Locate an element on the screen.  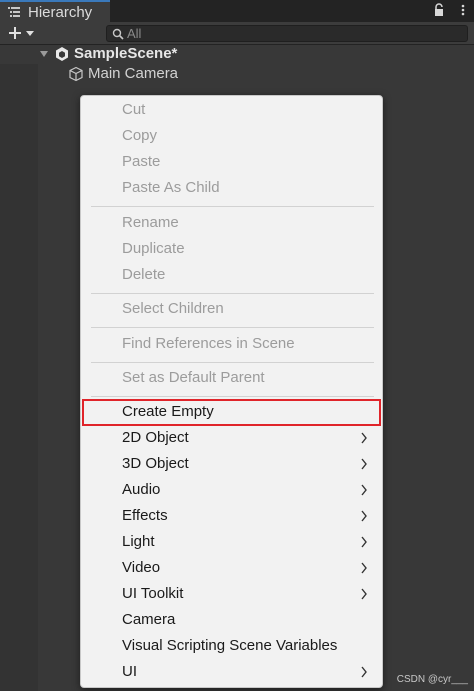
menu-item-label: Select Children is located at coordinates (173, 308).